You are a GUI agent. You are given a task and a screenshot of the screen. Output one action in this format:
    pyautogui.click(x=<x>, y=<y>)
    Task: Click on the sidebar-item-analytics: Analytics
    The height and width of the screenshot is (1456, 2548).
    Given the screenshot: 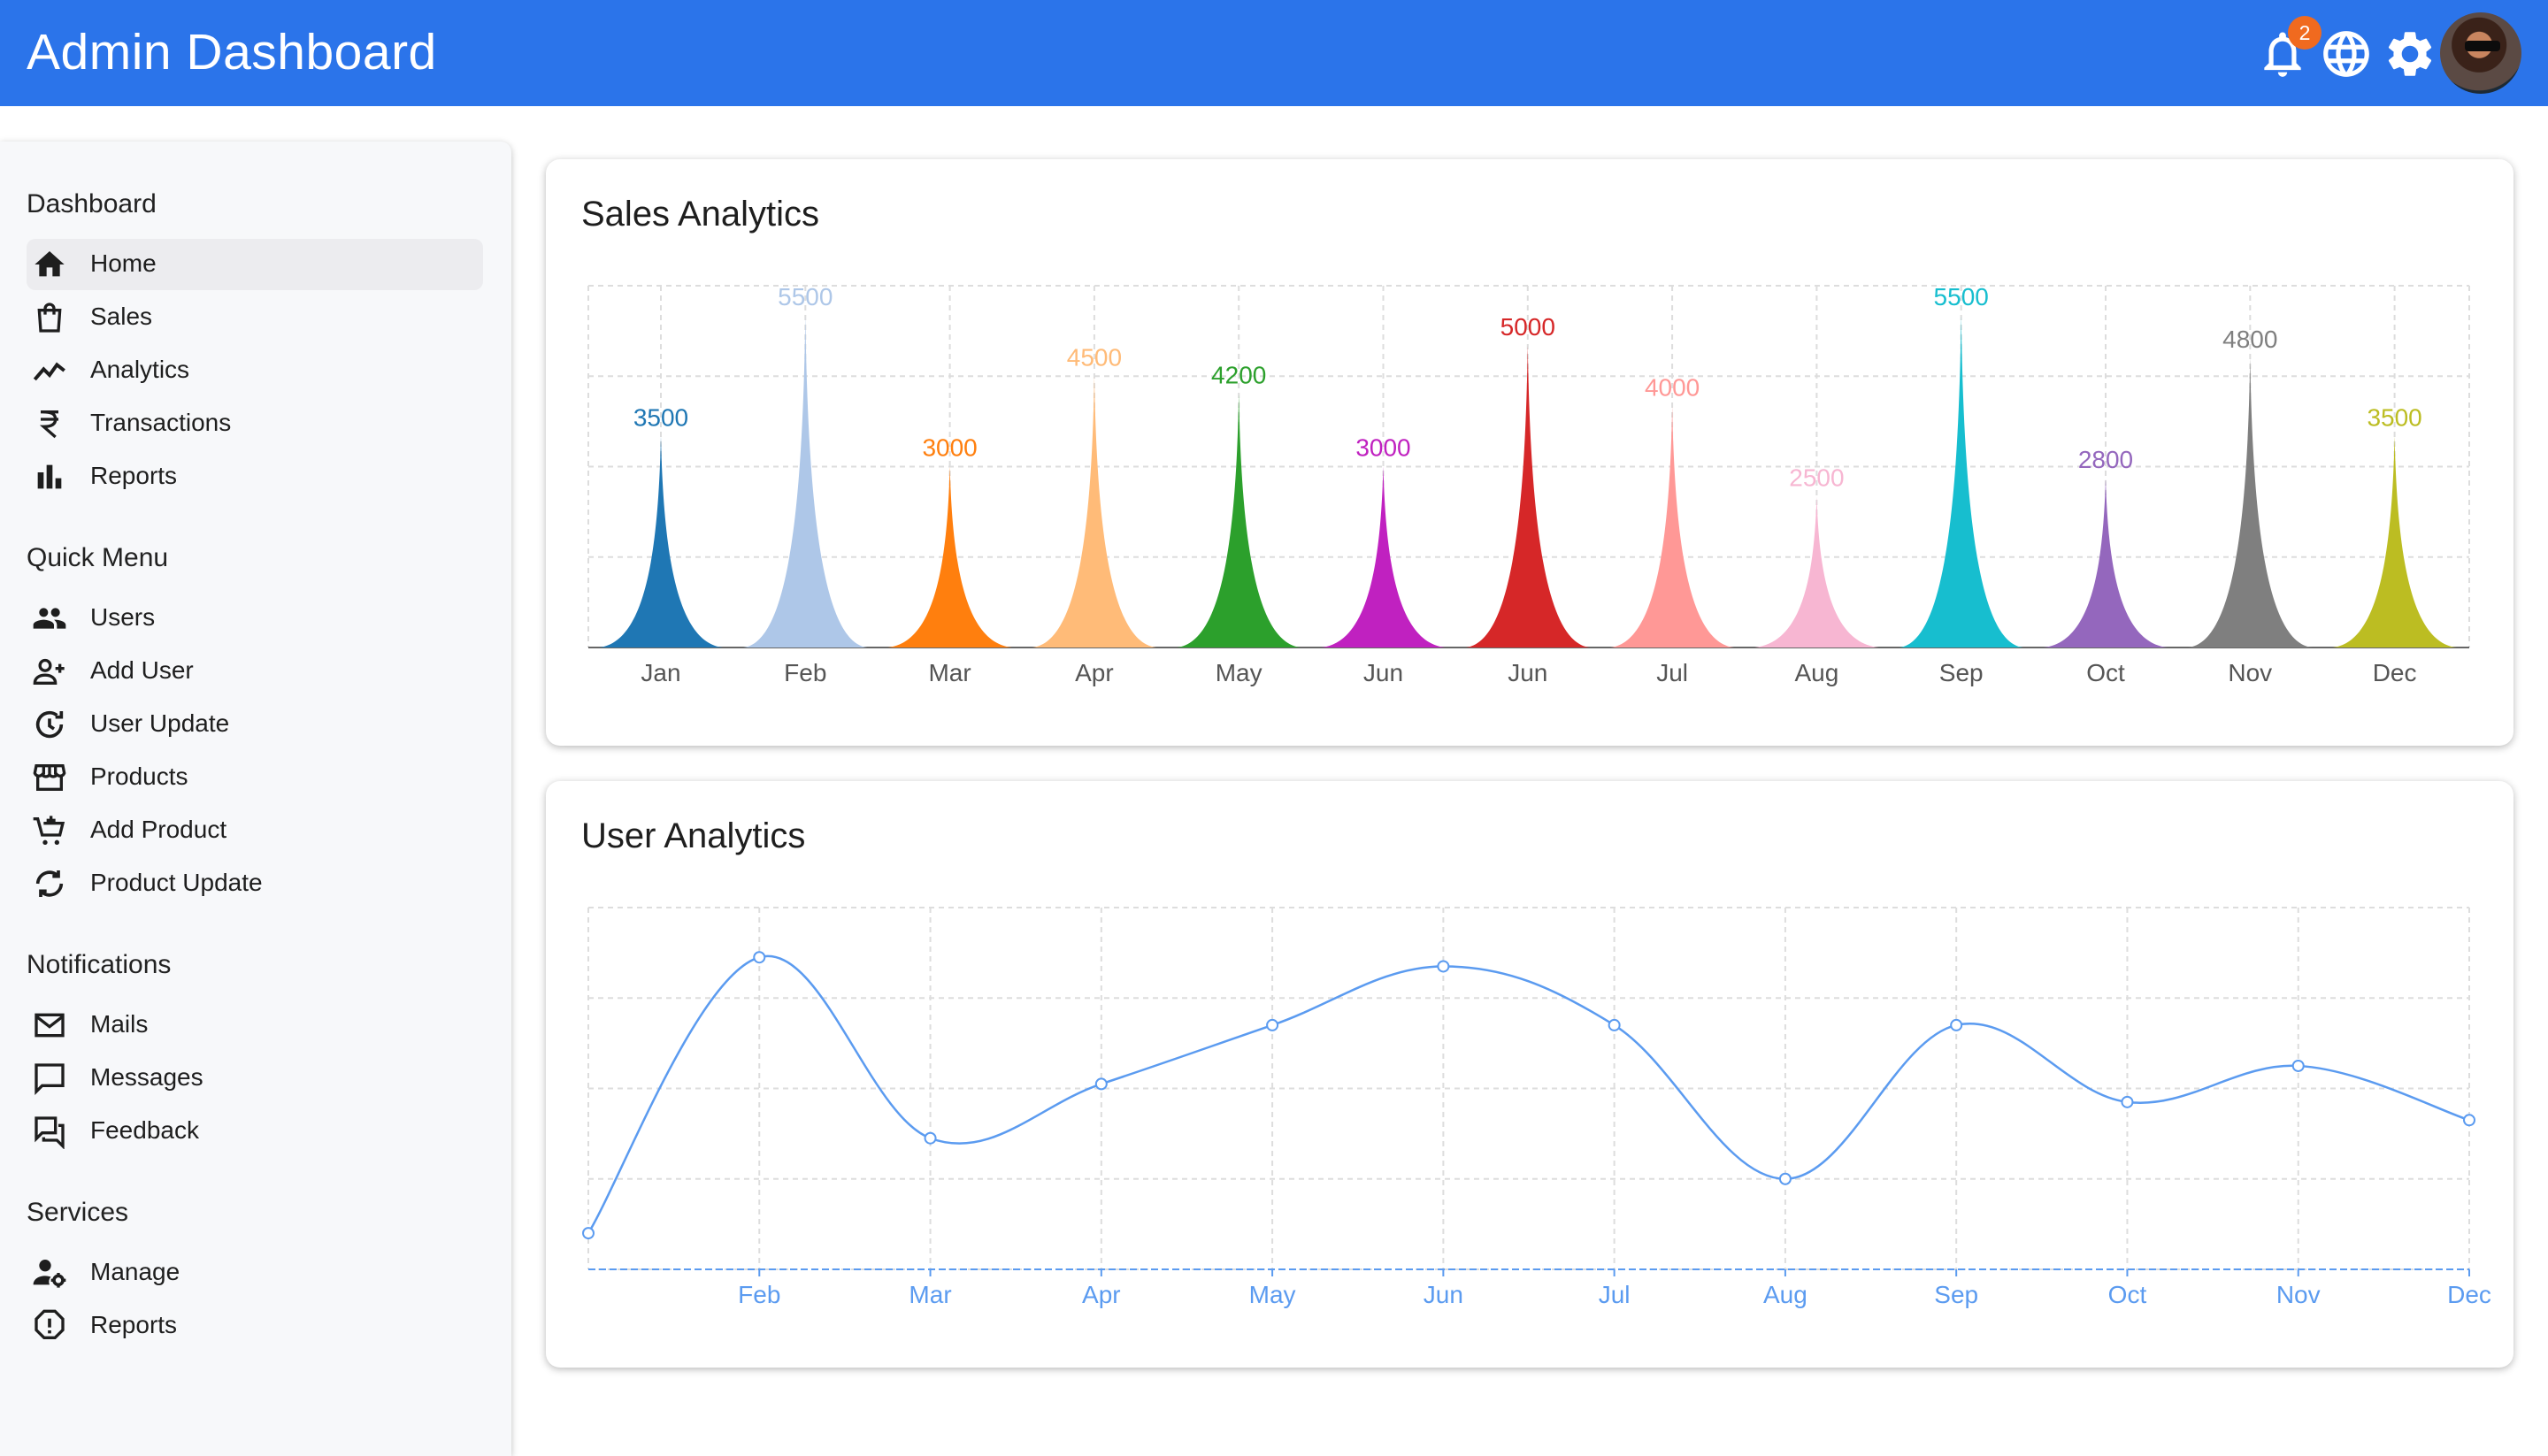 What is the action you would take?
    pyautogui.click(x=255, y=370)
    